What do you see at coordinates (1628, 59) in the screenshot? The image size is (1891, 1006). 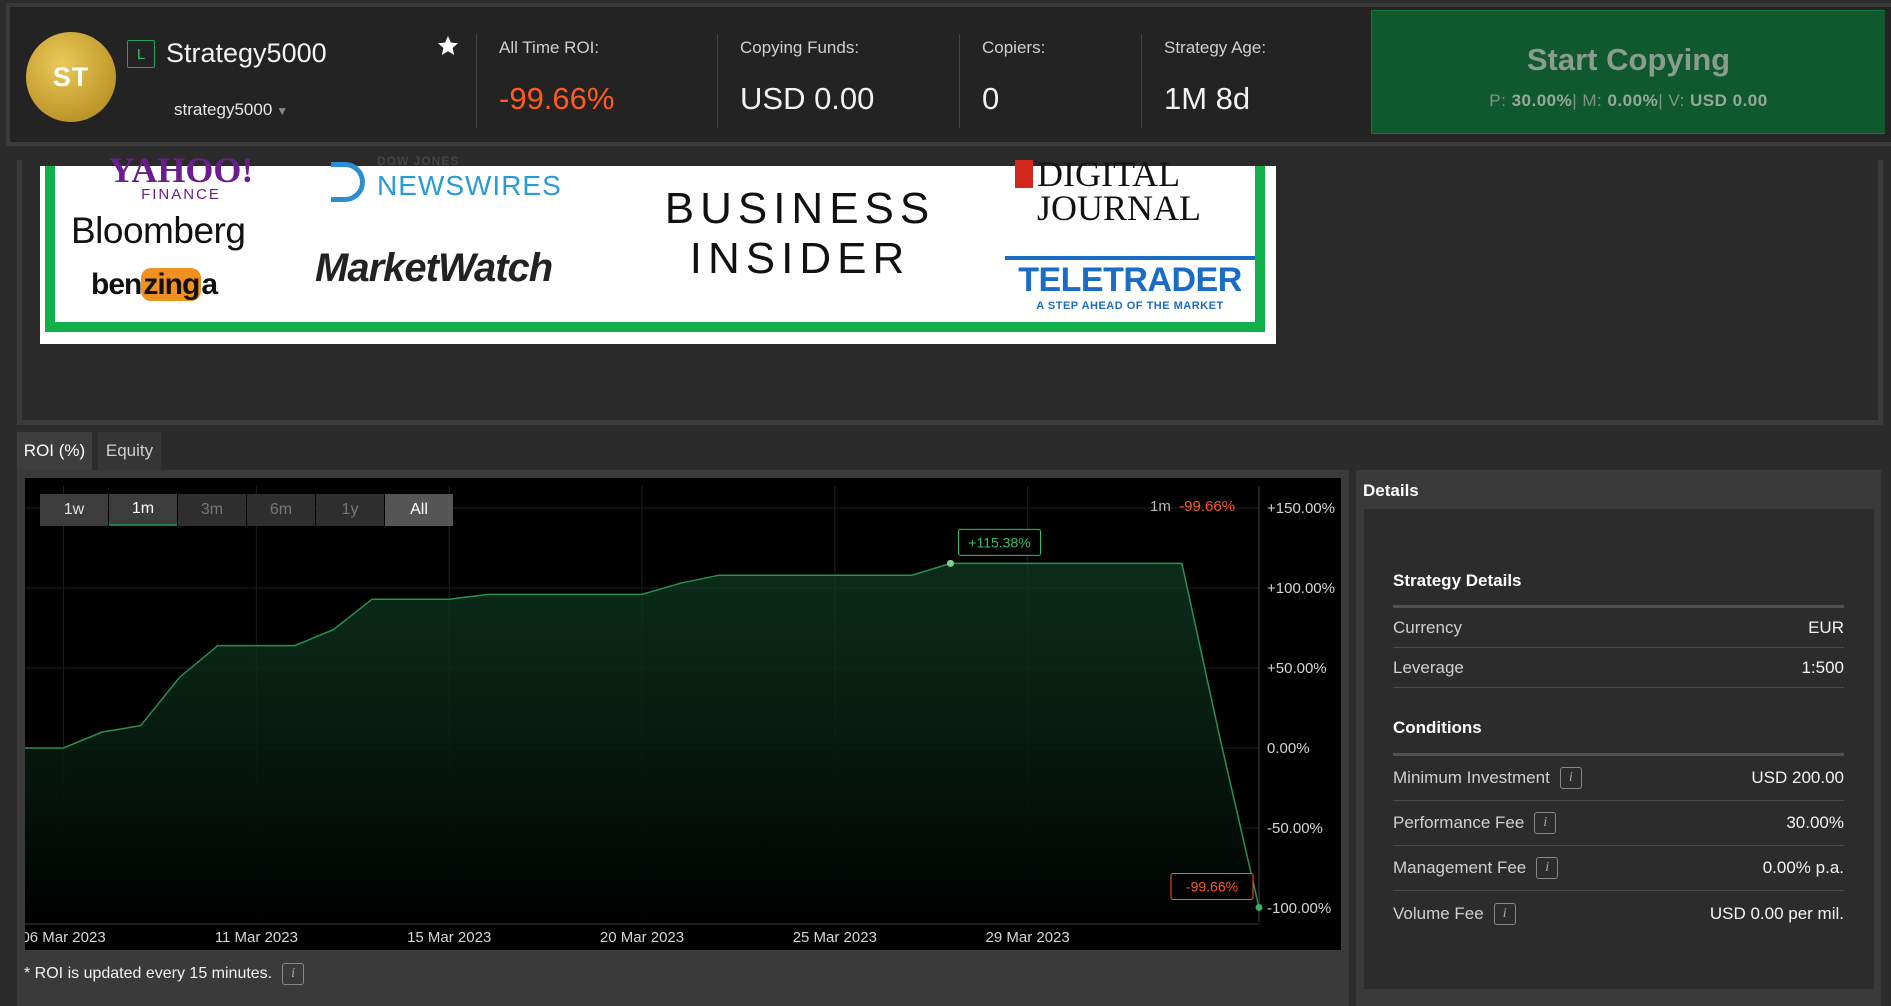 I see `start-copying-label: Start Copying` at bounding box center [1628, 59].